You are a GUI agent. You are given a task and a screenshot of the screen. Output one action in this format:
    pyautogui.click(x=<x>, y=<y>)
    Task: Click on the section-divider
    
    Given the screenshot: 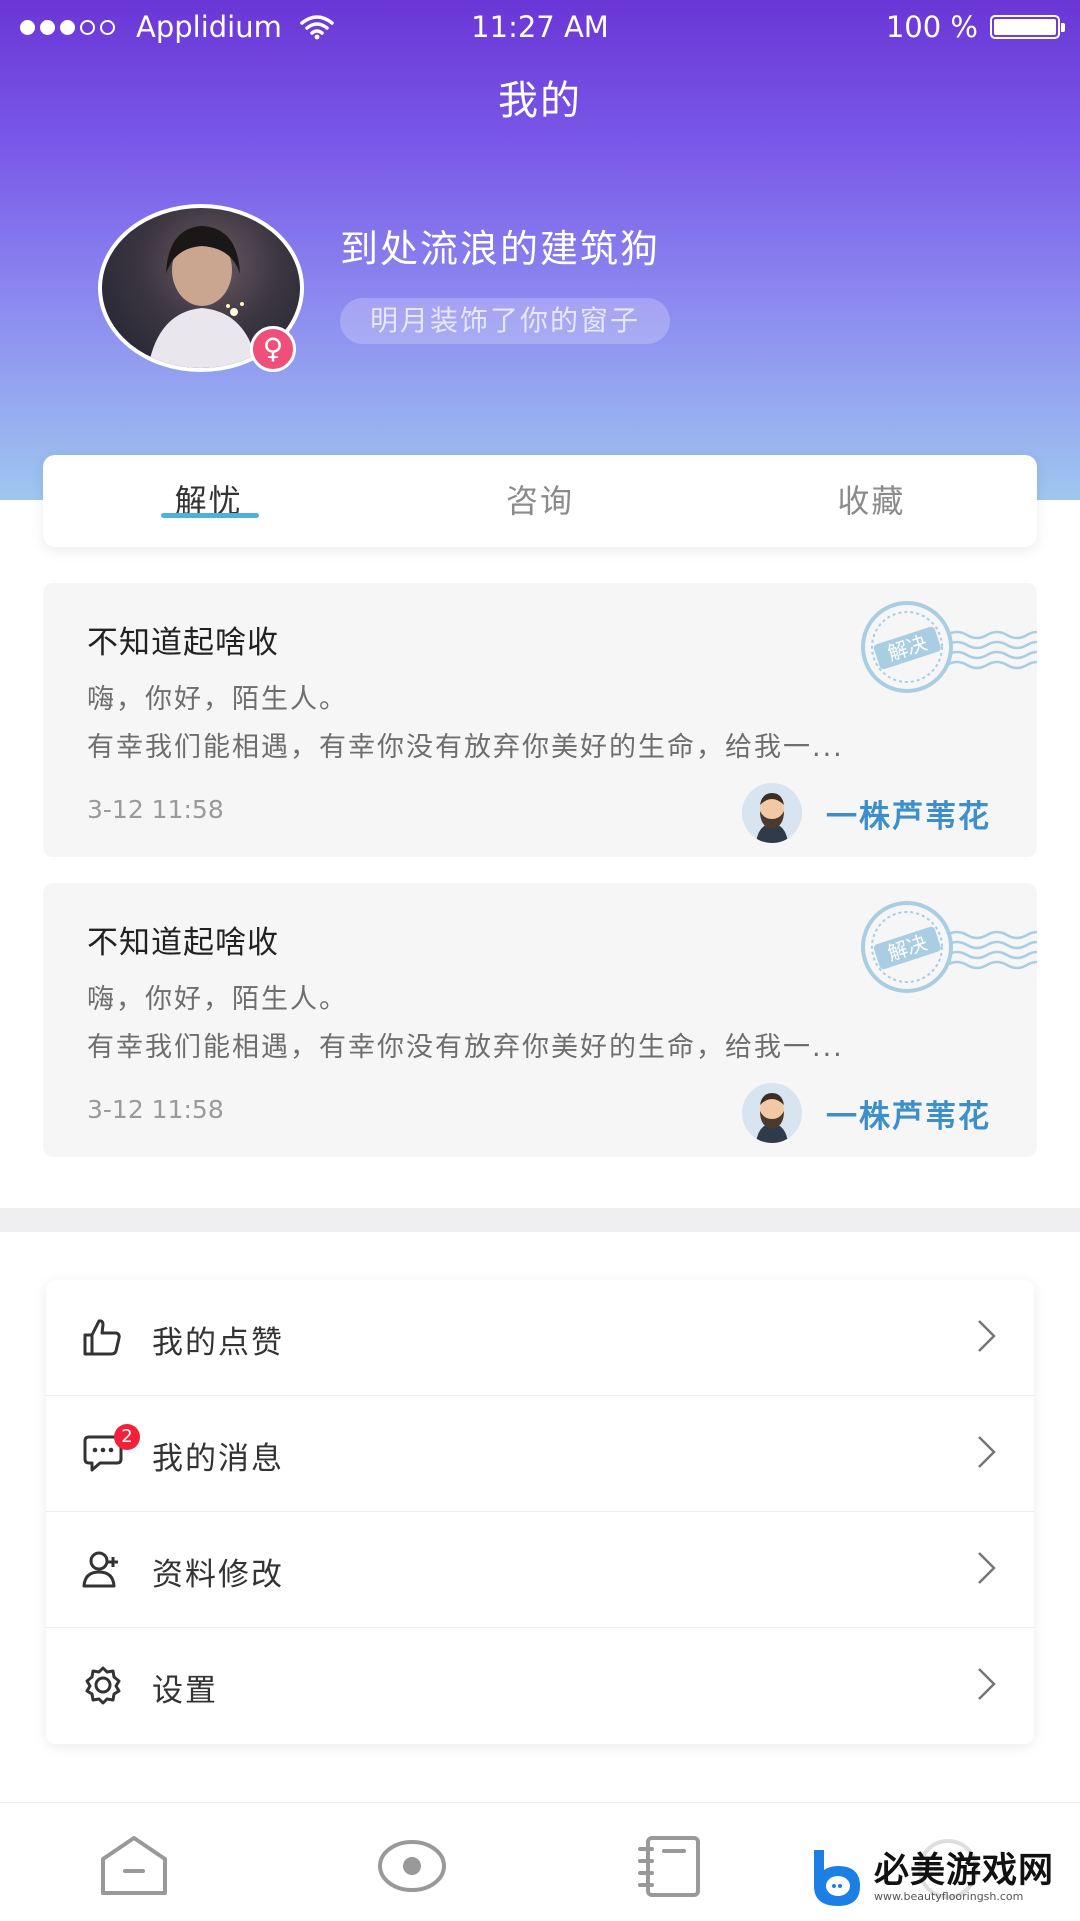 What is the action you would take?
    pyautogui.click(x=540, y=1220)
    